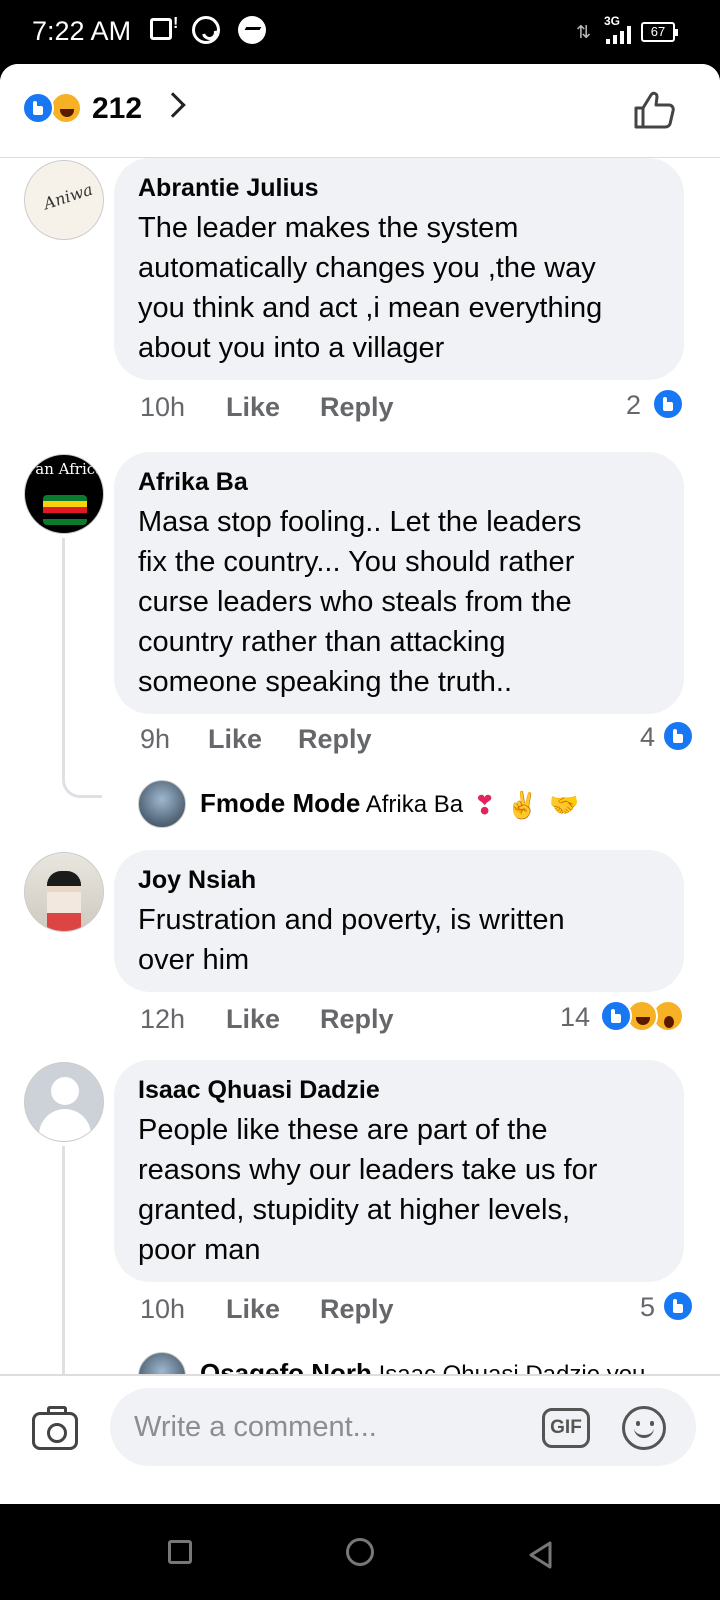  I want to click on comment-input-container: GIF, so click(403, 1427).